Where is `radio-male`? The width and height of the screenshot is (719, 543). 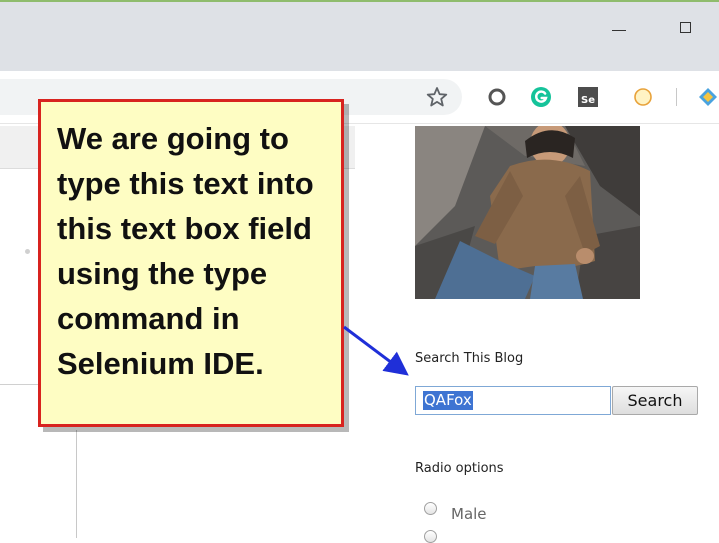
radio-male is located at coordinates (430, 508).